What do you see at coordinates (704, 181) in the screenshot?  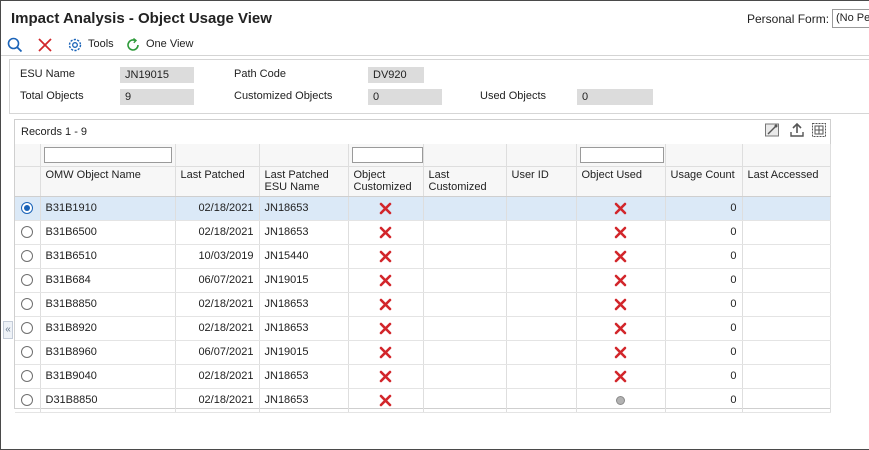 I see `column-header-usage-count: Usage Count` at bounding box center [704, 181].